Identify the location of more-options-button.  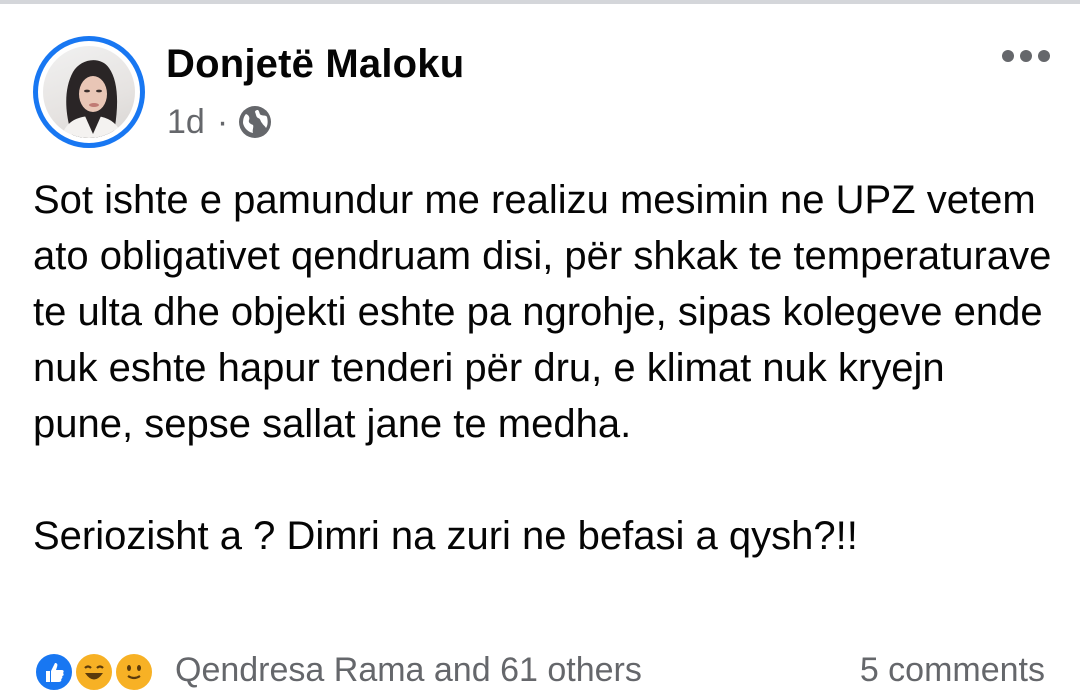
(1026, 58).